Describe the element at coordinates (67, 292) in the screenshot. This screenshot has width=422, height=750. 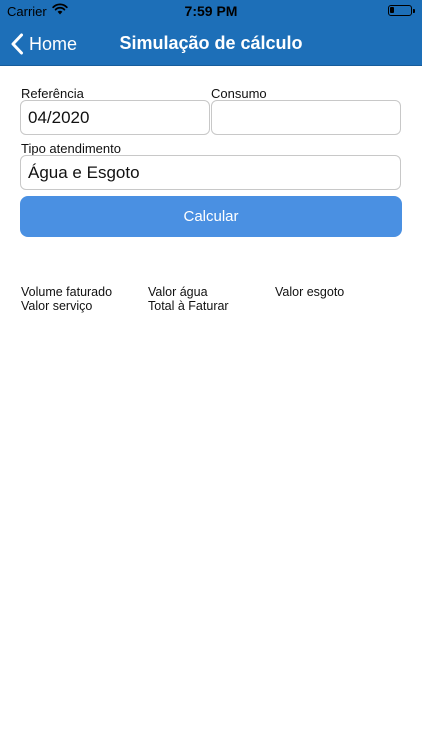
I see `volume-faturado-label: Volume faturado` at that location.